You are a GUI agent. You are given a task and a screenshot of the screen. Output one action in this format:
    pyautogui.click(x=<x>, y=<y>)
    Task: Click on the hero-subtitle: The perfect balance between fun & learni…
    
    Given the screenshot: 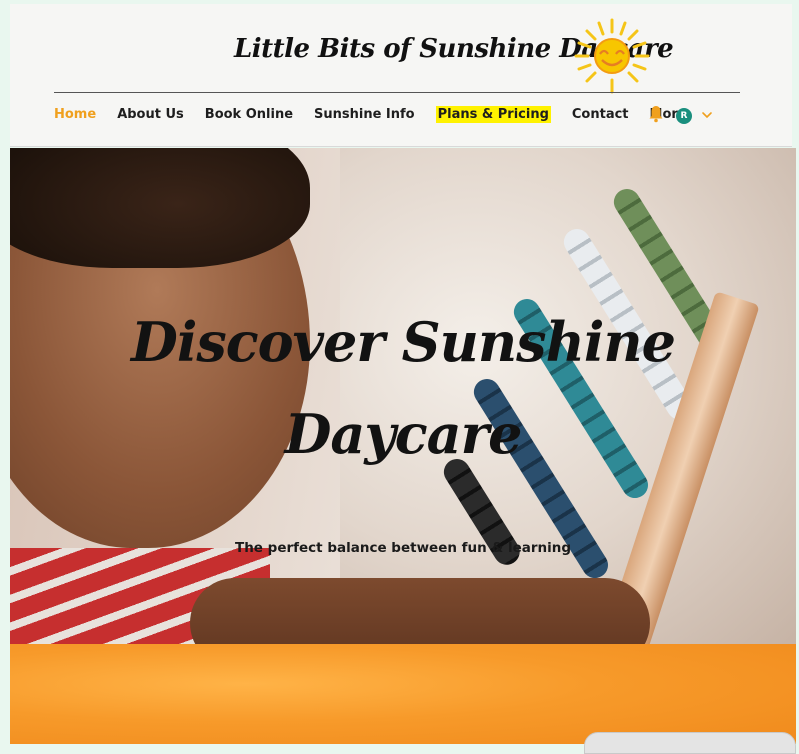 What is the action you would take?
    pyautogui.click(x=403, y=548)
    